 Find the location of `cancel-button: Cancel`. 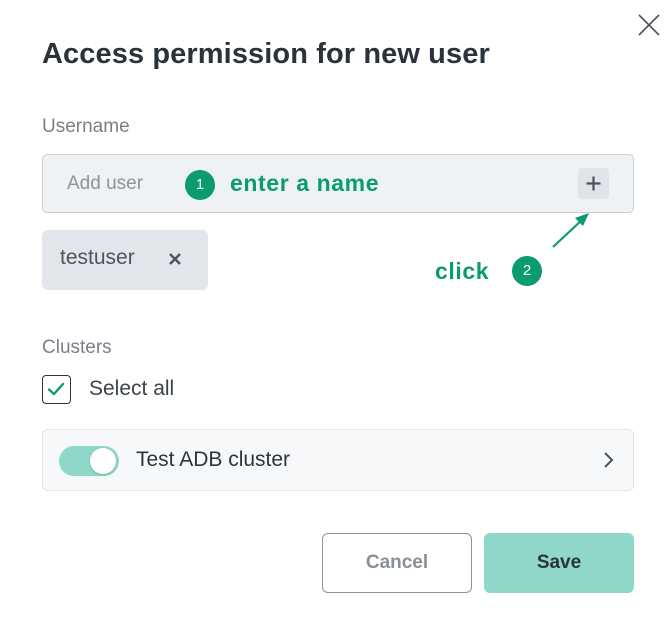

cancel-button: Cancel is located at coordinates (397, 563).